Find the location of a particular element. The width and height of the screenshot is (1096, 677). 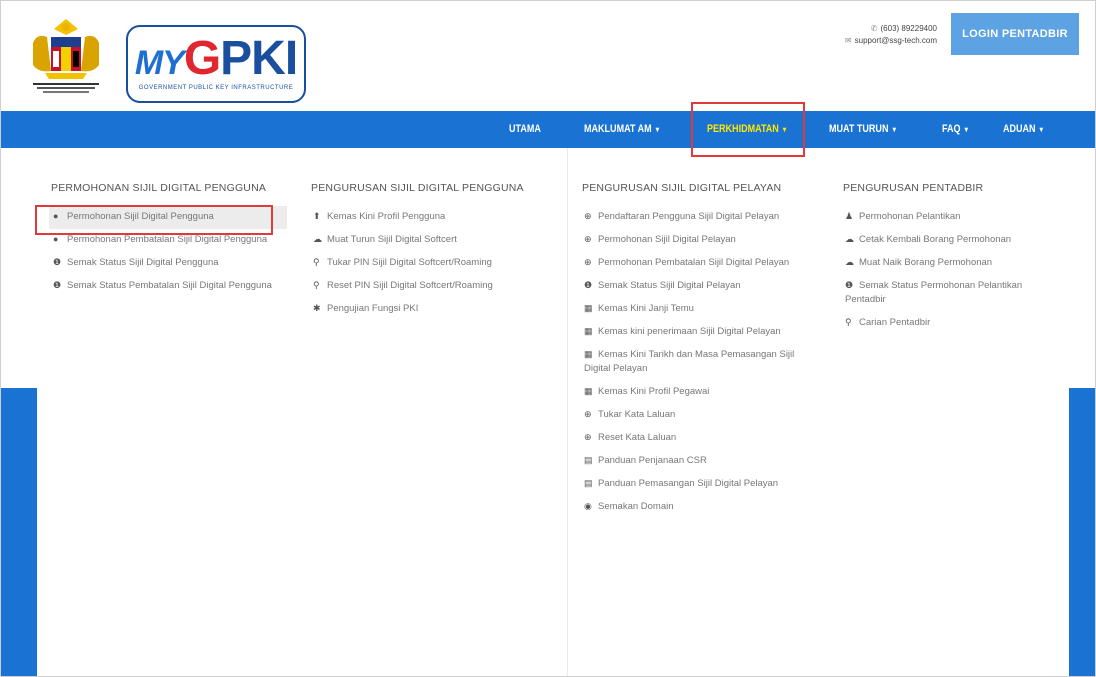

contact-info: ✆ (603) 89229400 ✉ support@ssg-tech.com is located at coordinates (873, 35).